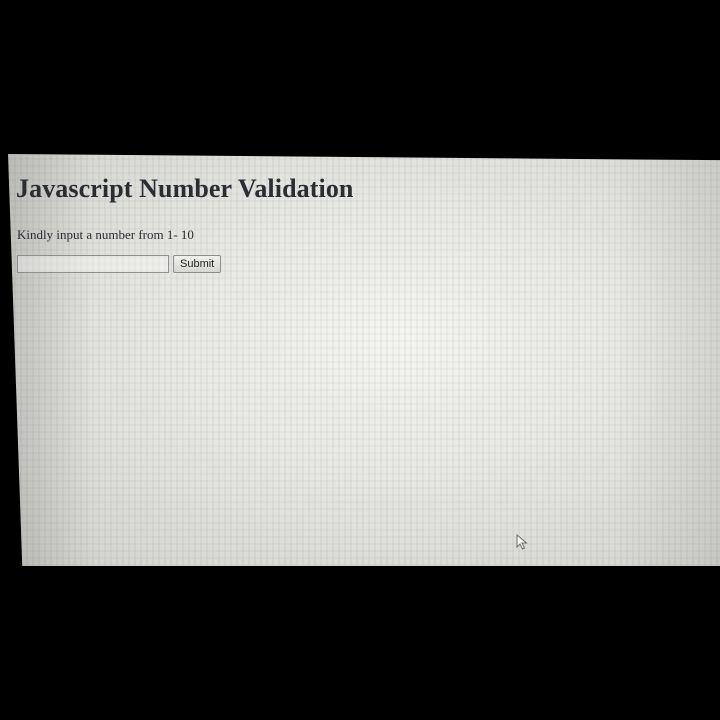 The width and height of the screenshot is (720, 720). I want to click on submit-button: Submit, so click(197, 264).